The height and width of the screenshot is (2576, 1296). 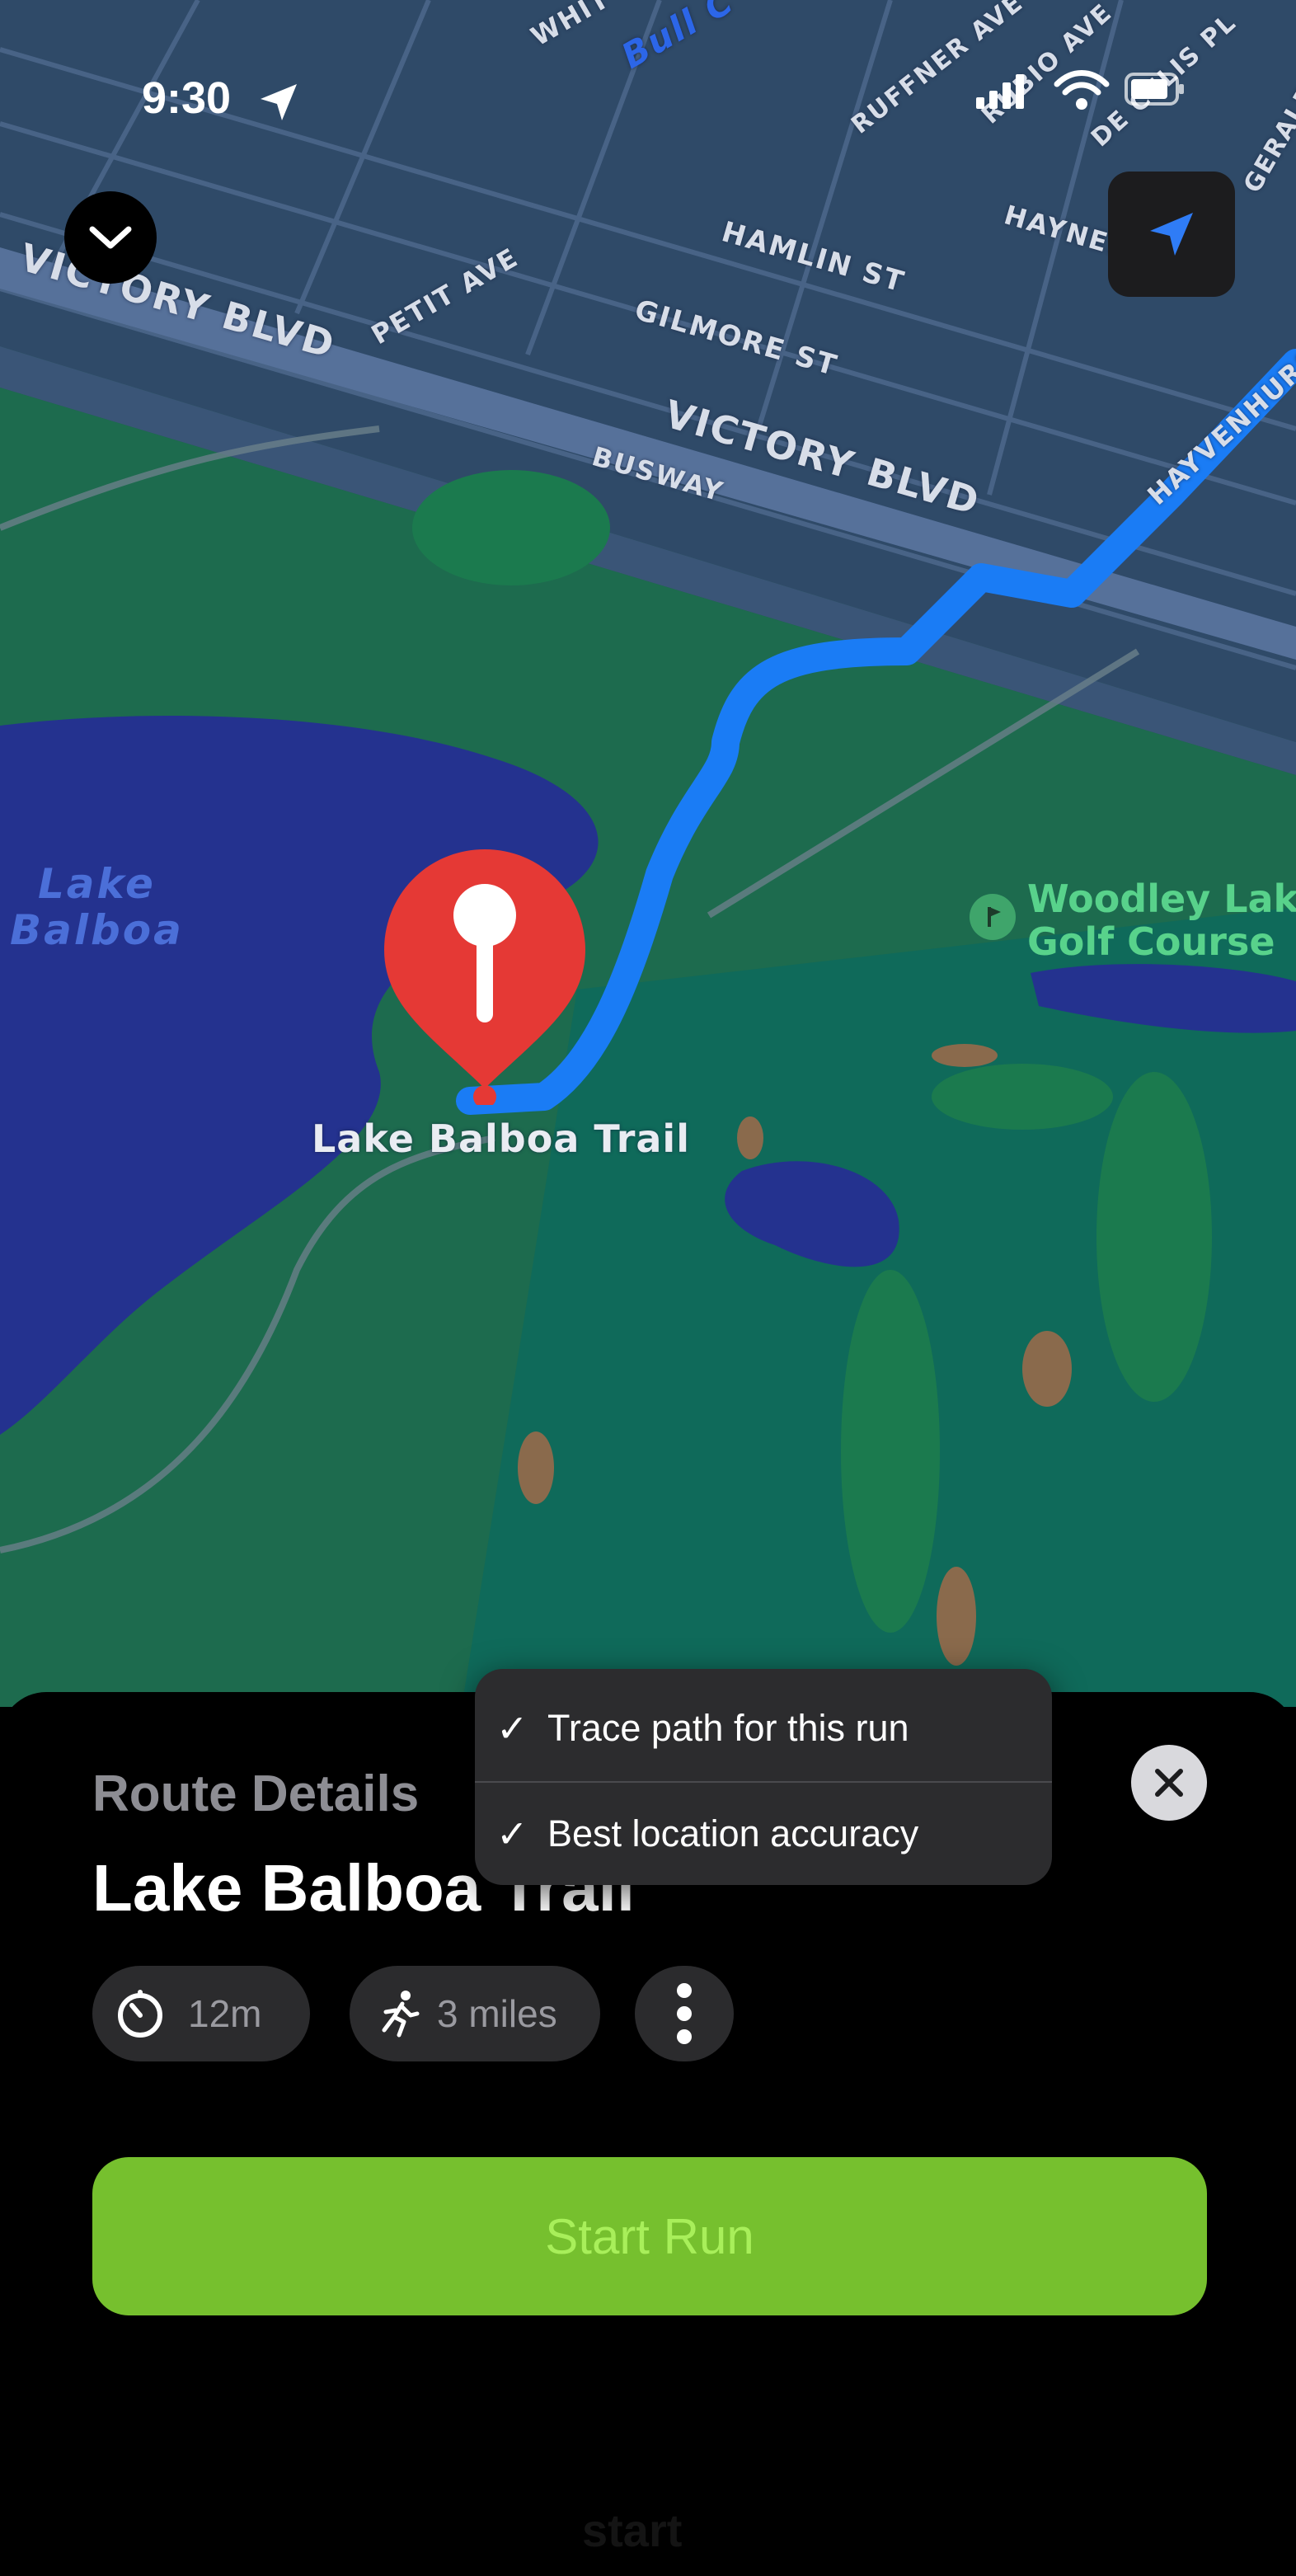 I want to click on location-services-icon, so click(x=279, y=102).